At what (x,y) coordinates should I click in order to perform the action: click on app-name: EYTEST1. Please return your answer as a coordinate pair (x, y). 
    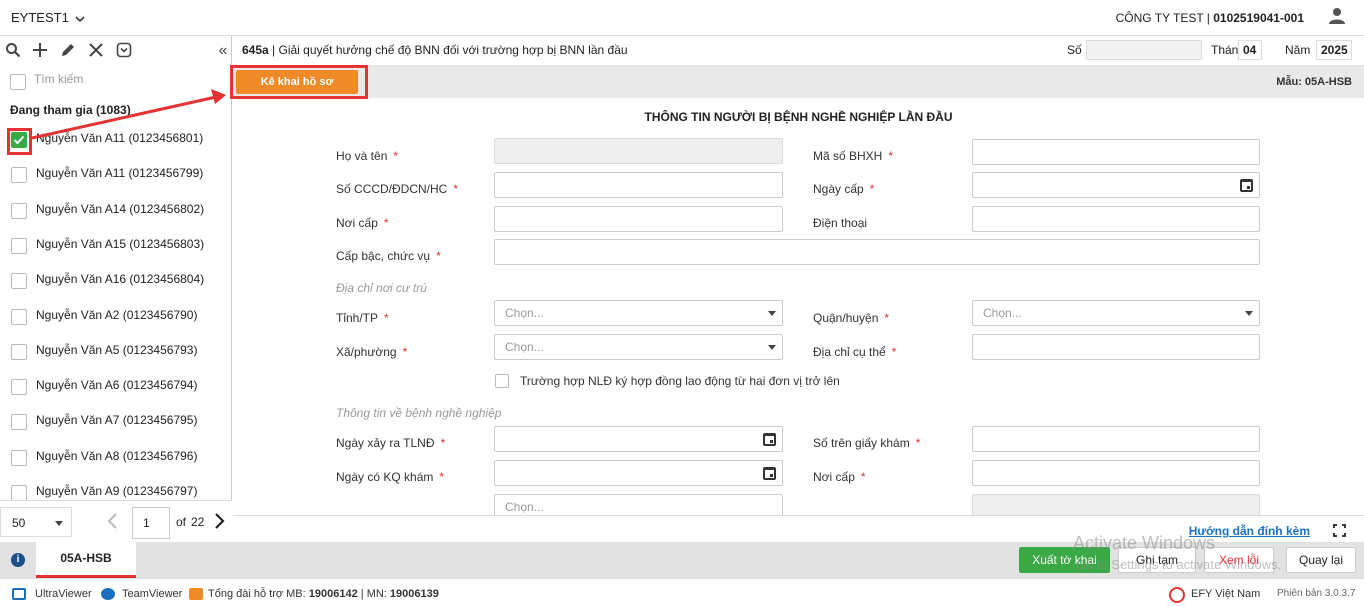
    Looking at the image, I should click on (40, 17).